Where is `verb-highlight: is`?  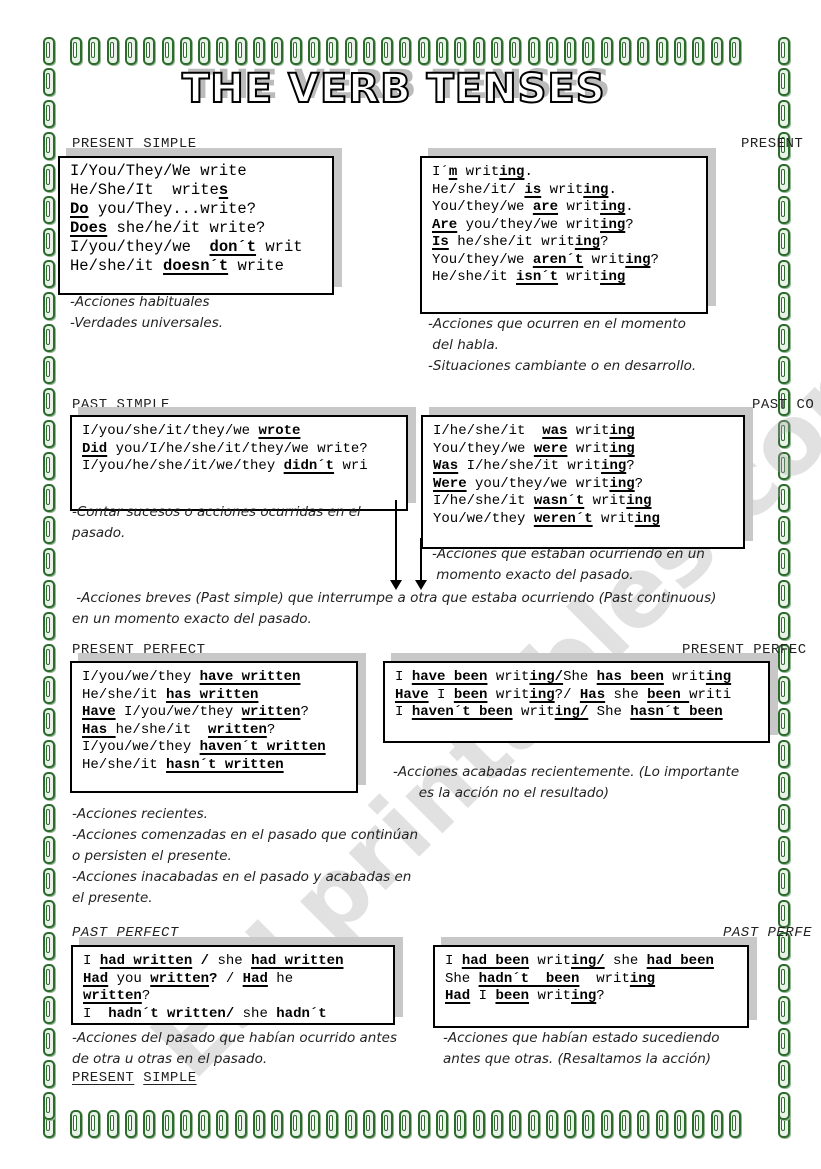
verb-highlight: is is located at coordinates (533, 189).